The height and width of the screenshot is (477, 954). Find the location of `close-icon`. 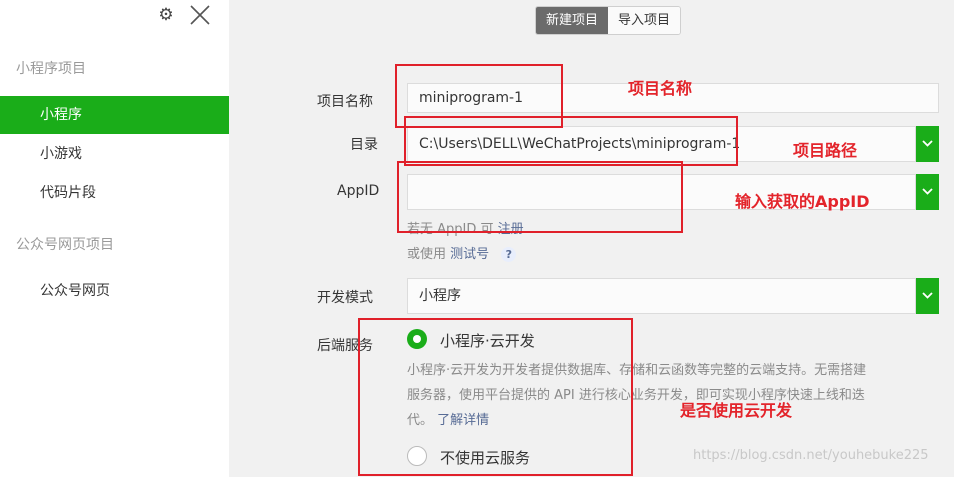

close-icon is located at coordinates (200, 15).